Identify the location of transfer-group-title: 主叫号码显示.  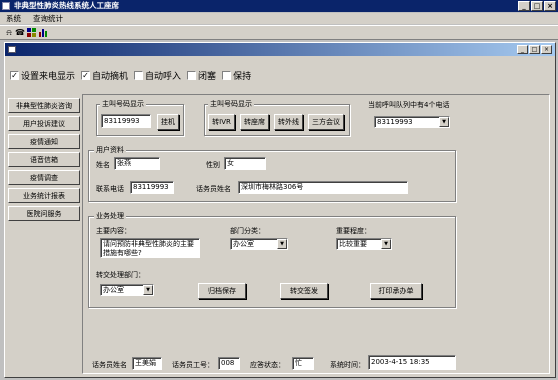
(231, 104).